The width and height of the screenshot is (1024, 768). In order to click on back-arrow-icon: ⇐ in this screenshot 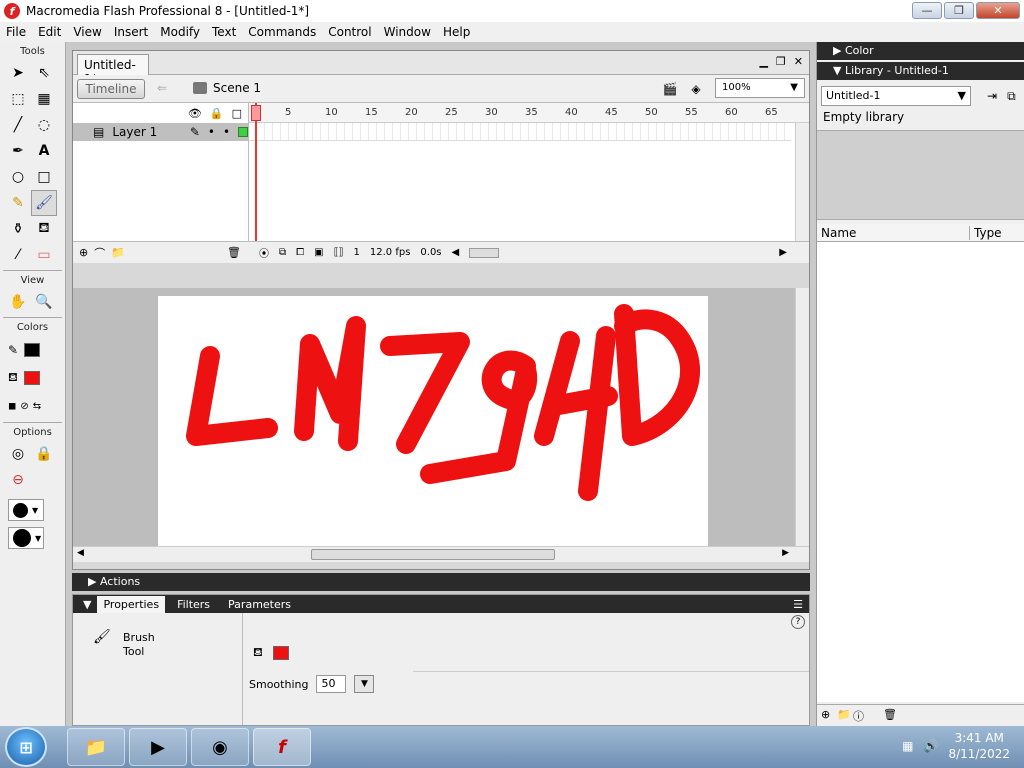, I will do `click(162, 88)`.